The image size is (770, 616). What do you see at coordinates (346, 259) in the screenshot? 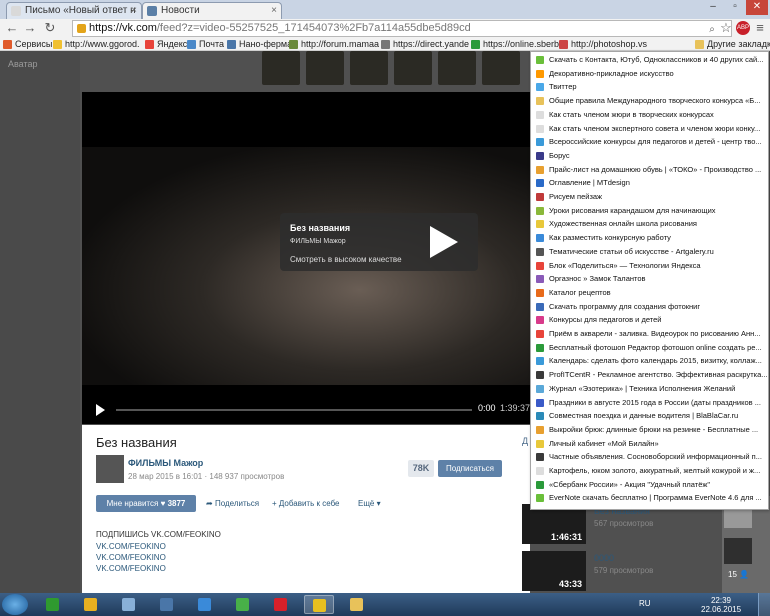
I see `hq-link: Смотреть в высоком качестве` at bounding box center [346, 259].